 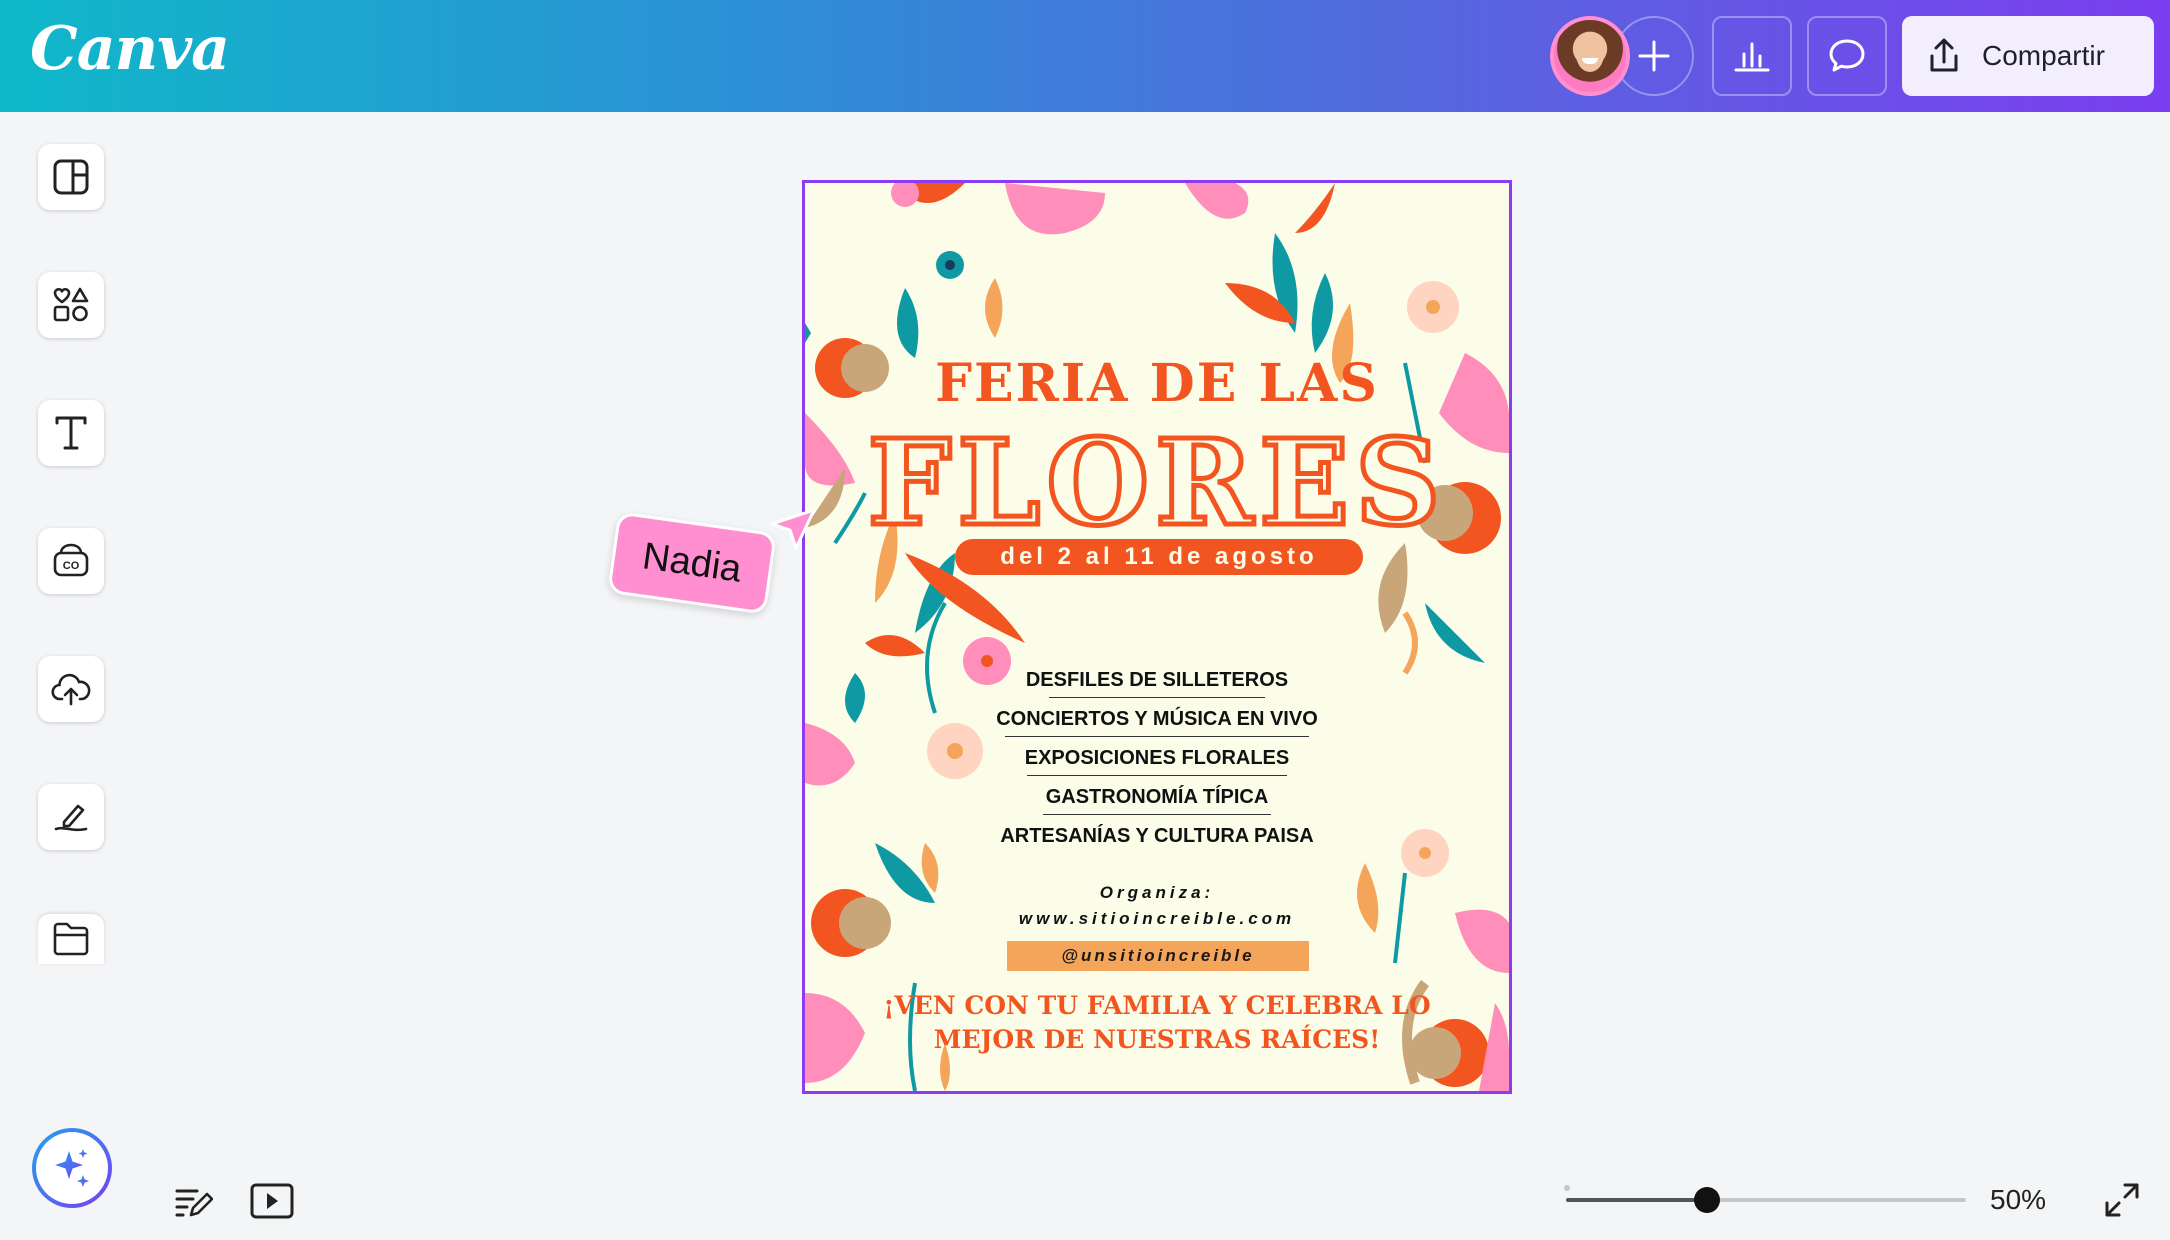 I want to click on zoom-level: 50%, so click(x=2018, y=1200).